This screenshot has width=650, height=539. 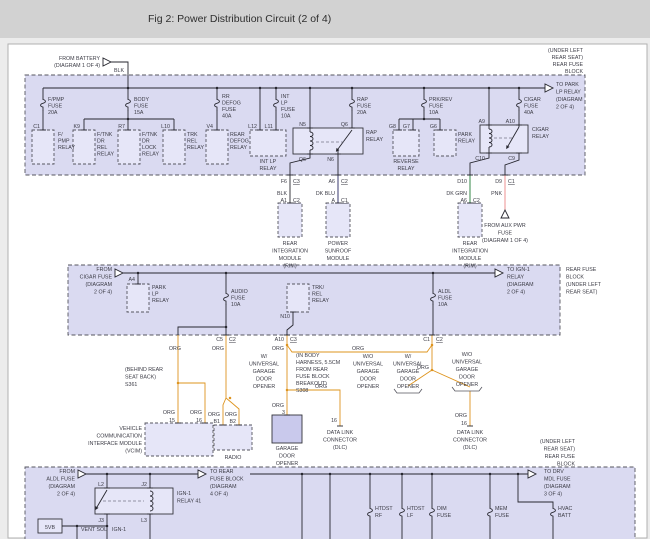 What do you see at coordinates (192, 135) in the screenshot?
I see `label: TRK` at bounding box center [192, 135].